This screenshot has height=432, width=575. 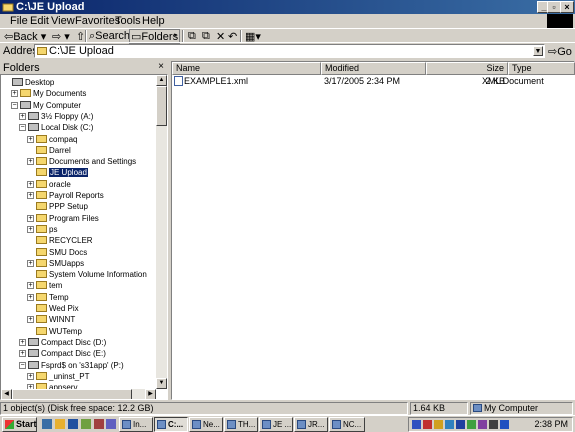 What do you see at coordinates (62, 342) in the screenshot?
I see `tree-item: + Compact Disc (D:)` at bounding box center [62, 342].